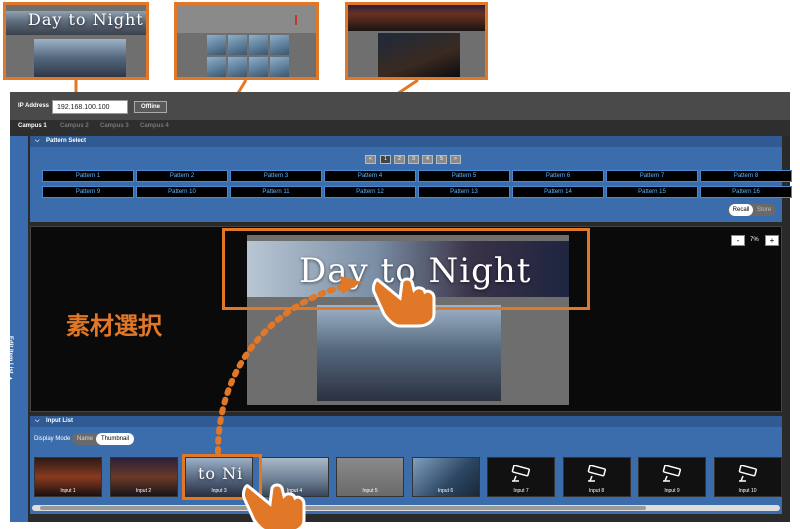  I want to click on annotation-text: 素材選択, so click(114, 326).